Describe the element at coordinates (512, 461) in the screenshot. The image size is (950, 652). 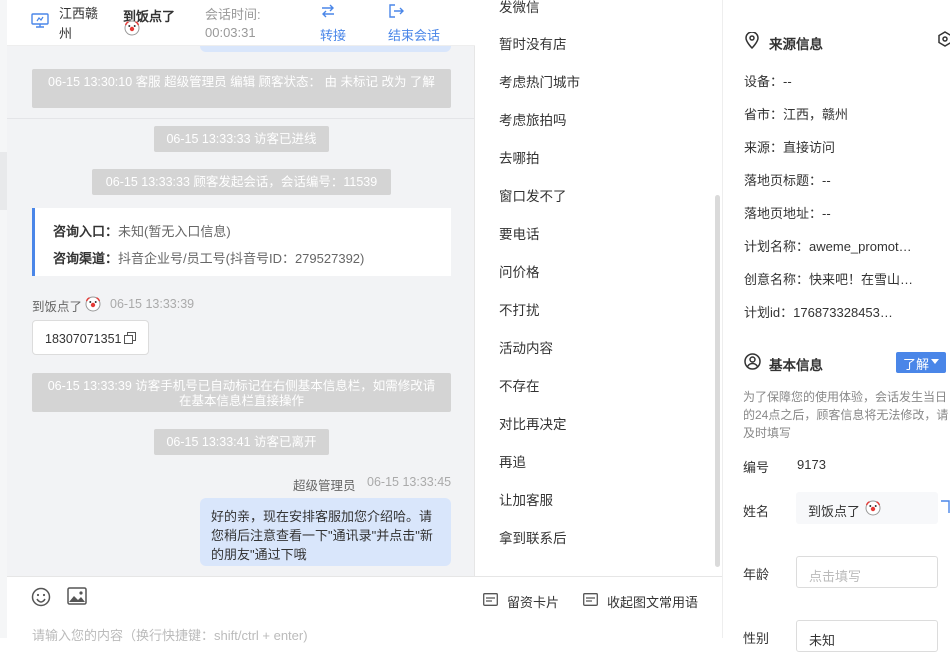
I see `quick-reply-item: 再追` at that location.